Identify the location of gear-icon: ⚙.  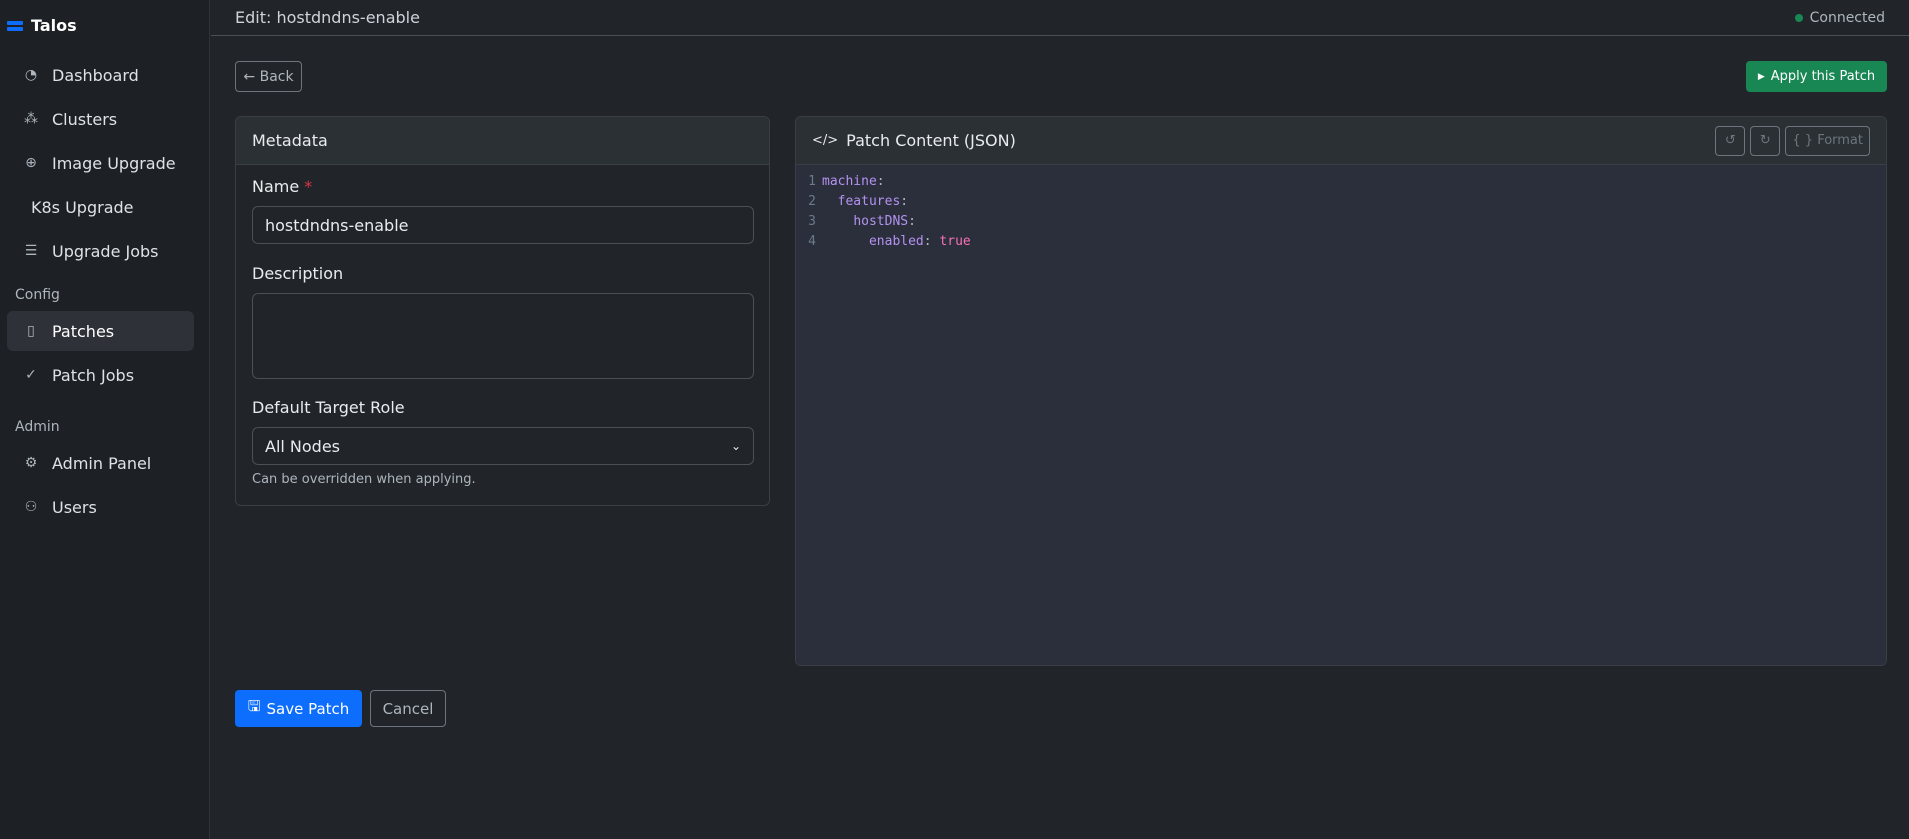
(31, 463).